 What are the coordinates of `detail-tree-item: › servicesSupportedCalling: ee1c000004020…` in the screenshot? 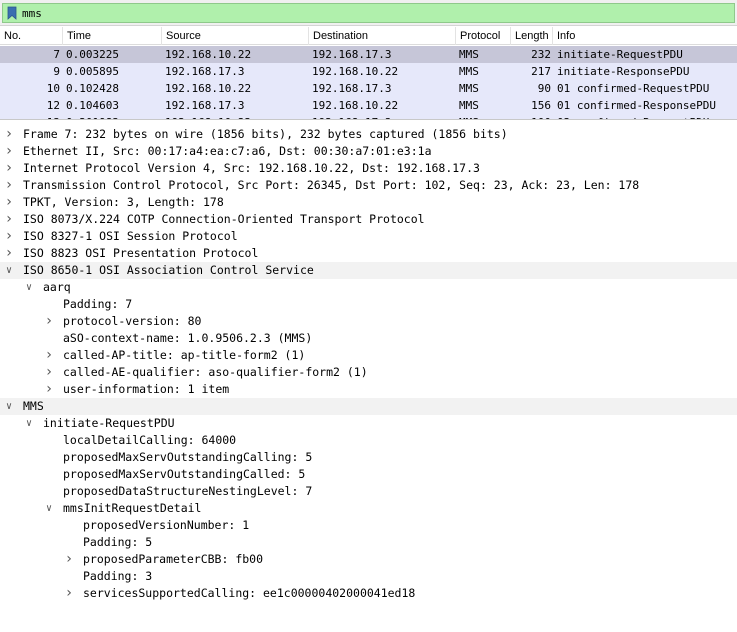 It's located at (368, 593).